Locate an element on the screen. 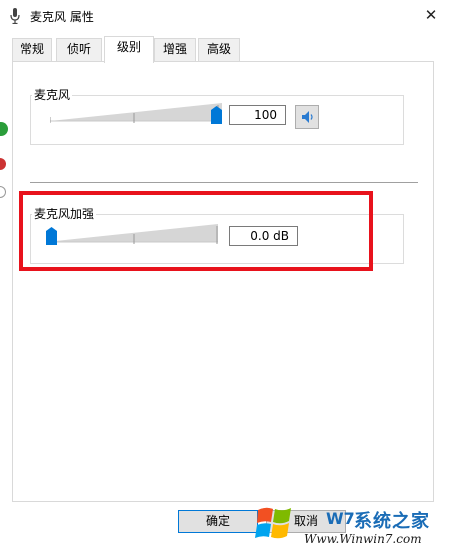 This screenshot has height=552, width=450. close-button: ✕ is located at coordinates (431, 15).